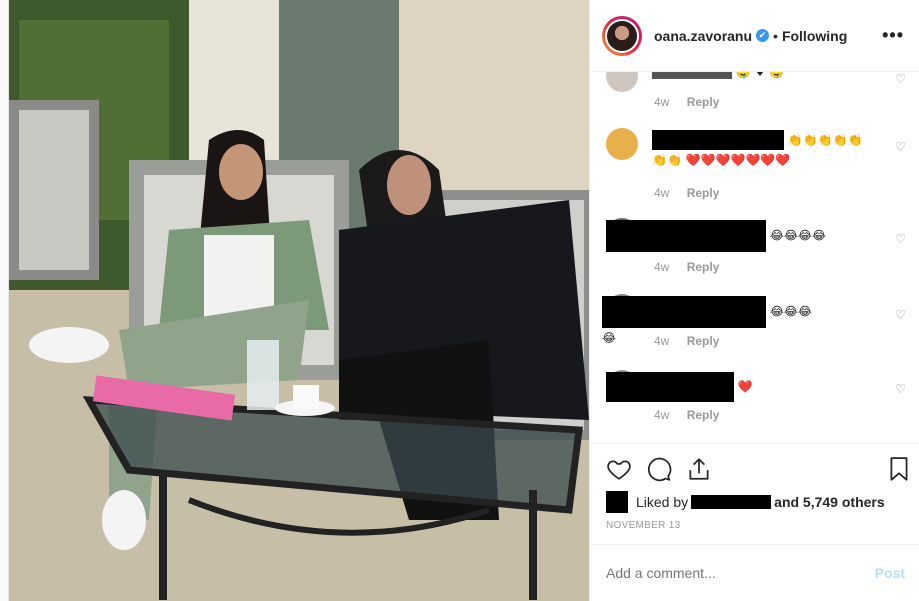 This screenshot has height=601, width=919. Describe the element at coordinates (797, 235) in the screenshot. I see `comment-emojis: 😂😂😂😂` at that location.